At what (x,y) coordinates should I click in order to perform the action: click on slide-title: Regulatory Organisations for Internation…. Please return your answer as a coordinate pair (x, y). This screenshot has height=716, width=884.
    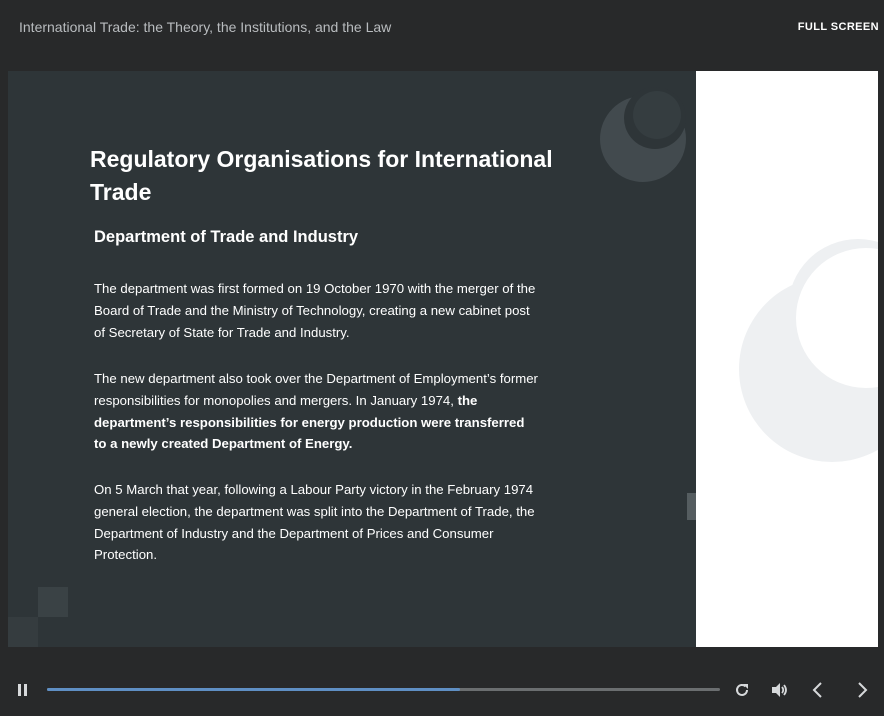
    Looking at the image, I should click on (321, 175).